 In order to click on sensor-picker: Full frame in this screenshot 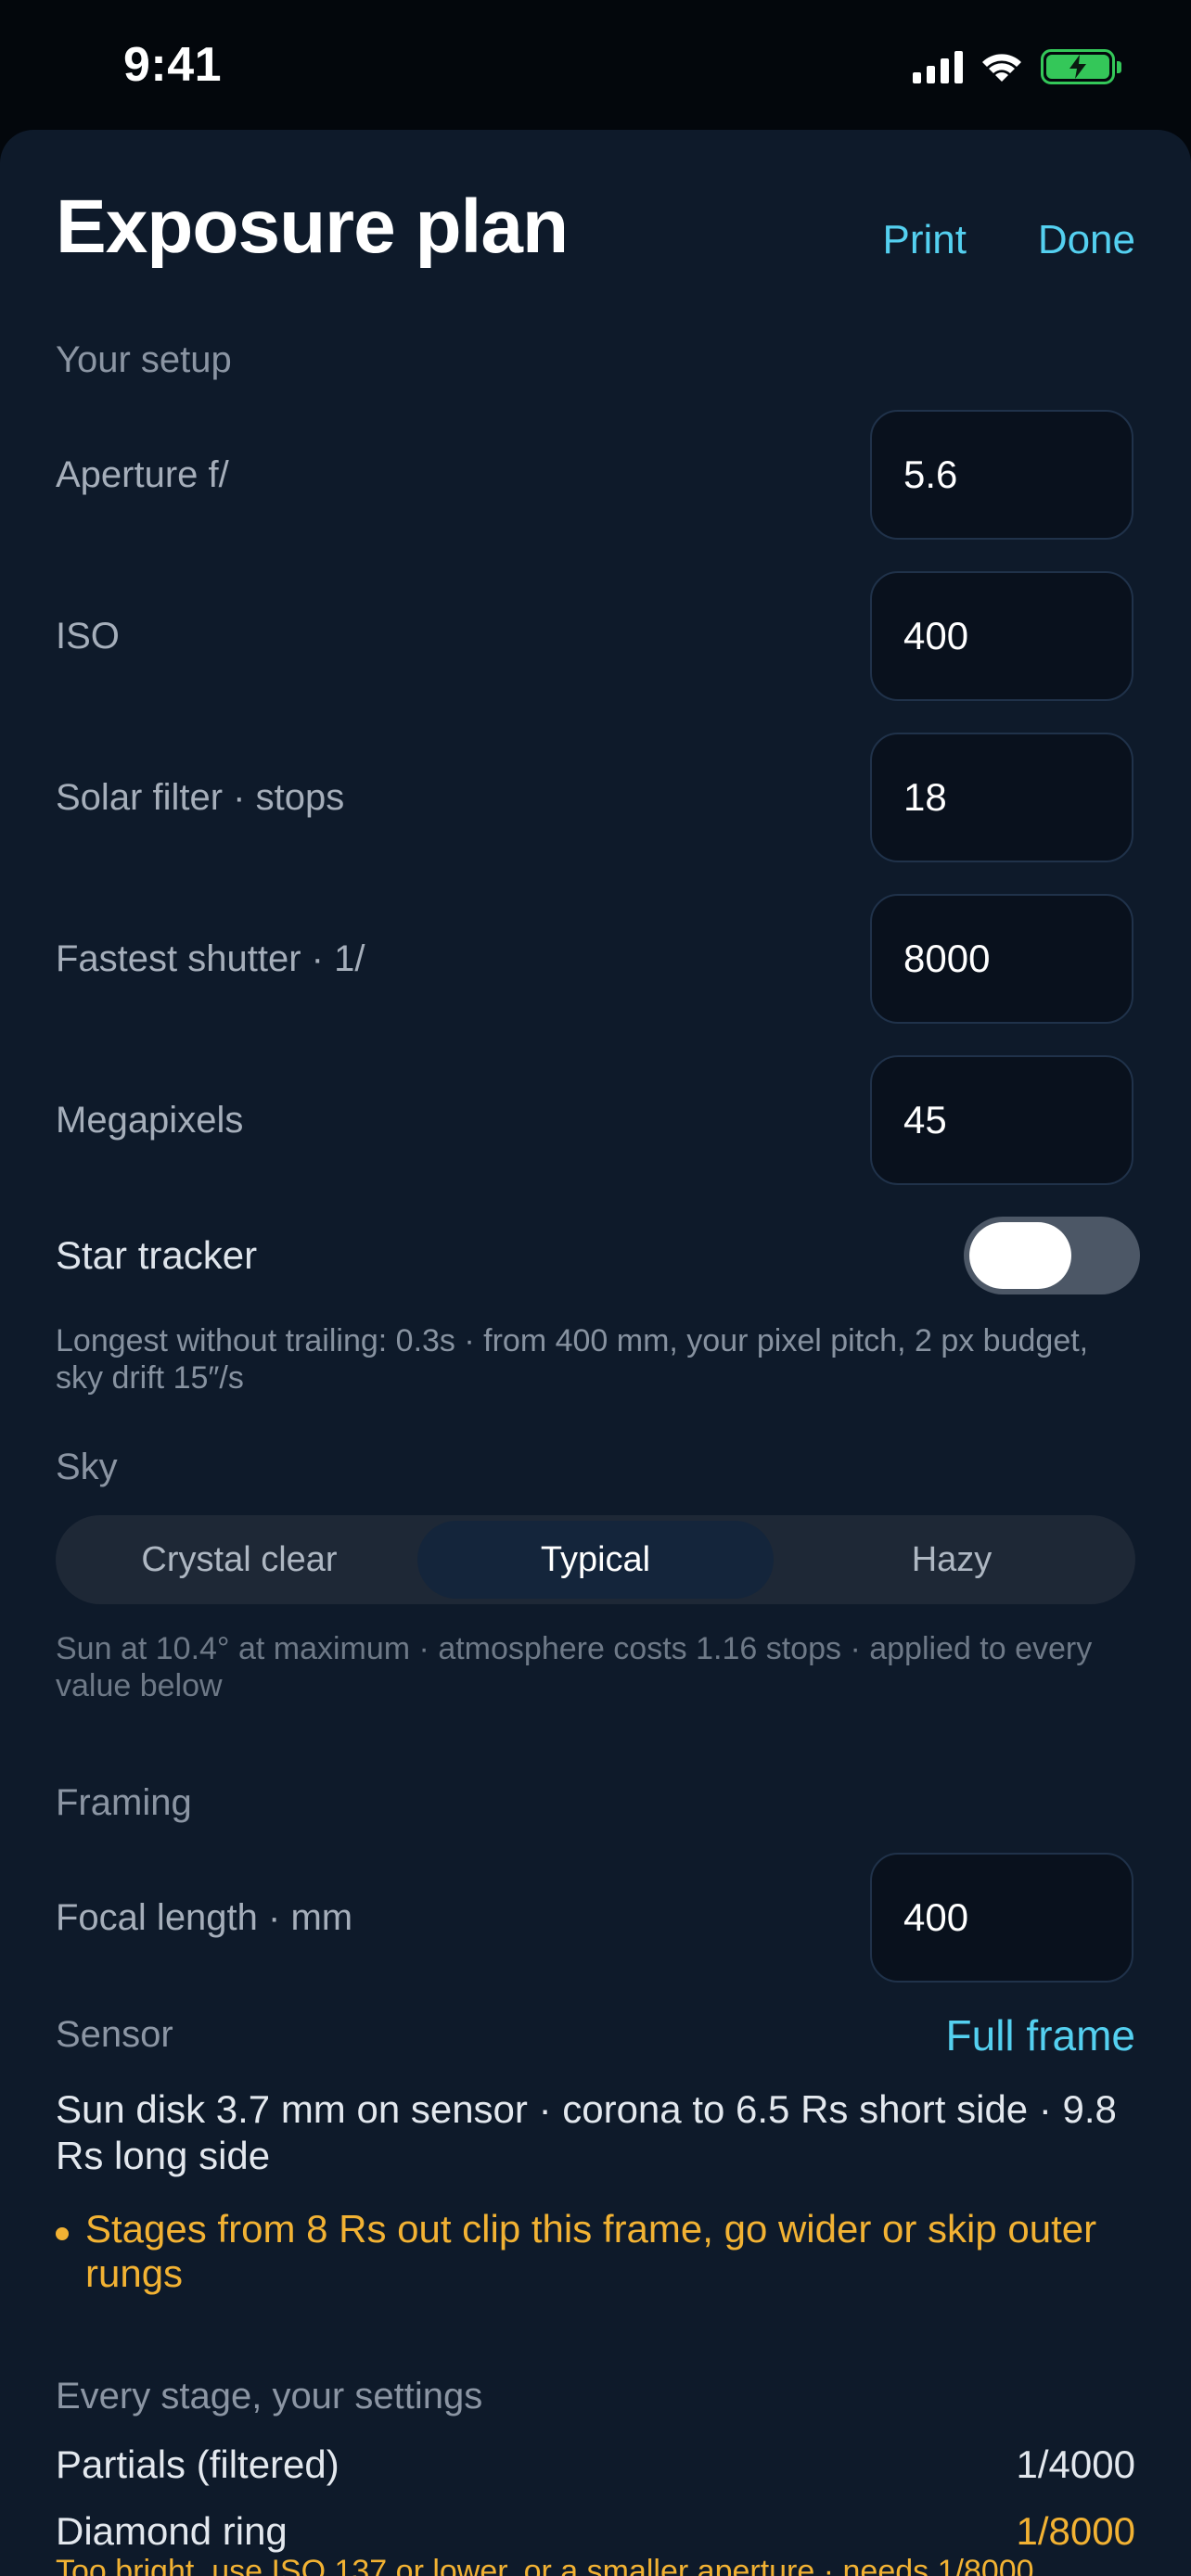, I will do `click(1040, 2035)`.